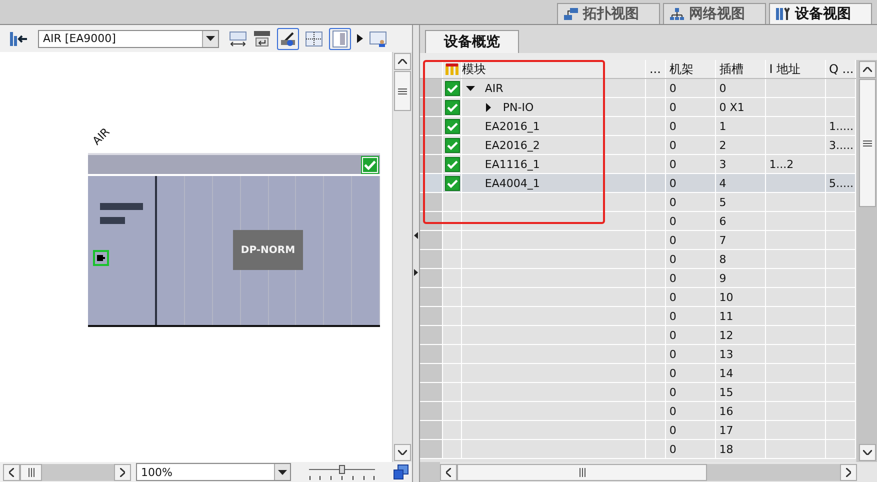  Describe the element at coordinates (691, 69) in the screenshot. I see `column-header: 机架` at that location.